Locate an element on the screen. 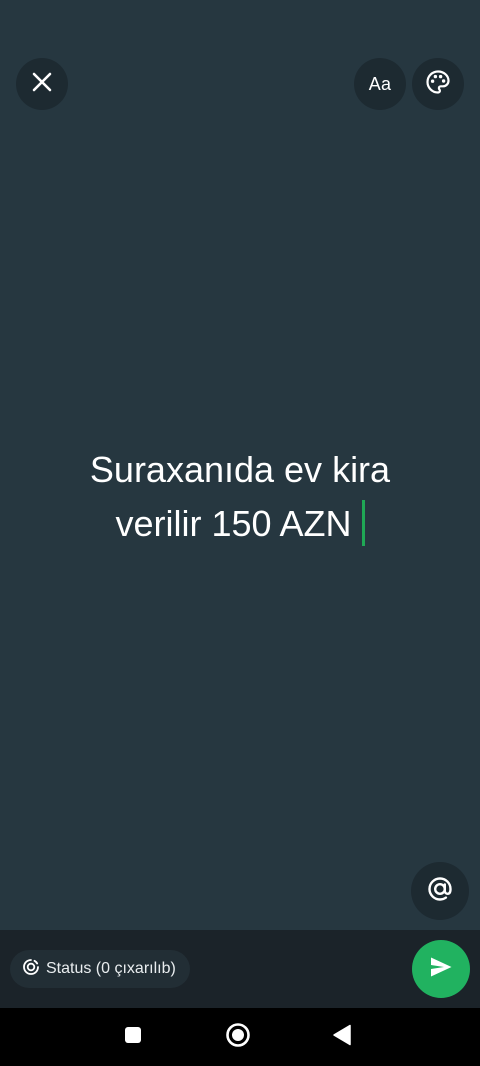 This screenshot has height=1066, width=480. at-sign-icon is located at coordinates (440, 891).